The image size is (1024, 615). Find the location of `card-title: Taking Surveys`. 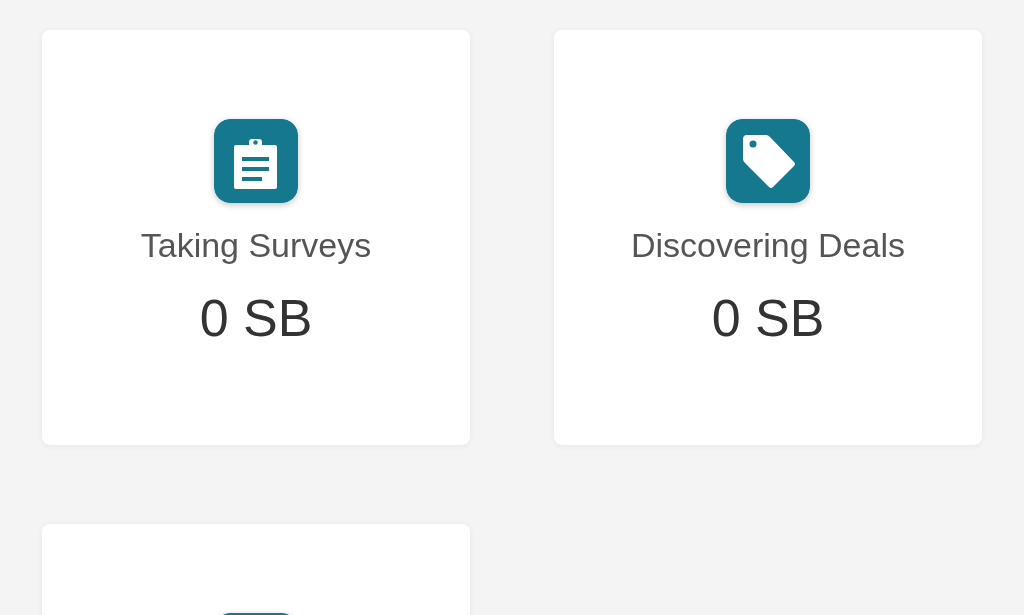

card-title: Taking Surveys is located at coordinates (256, 245).